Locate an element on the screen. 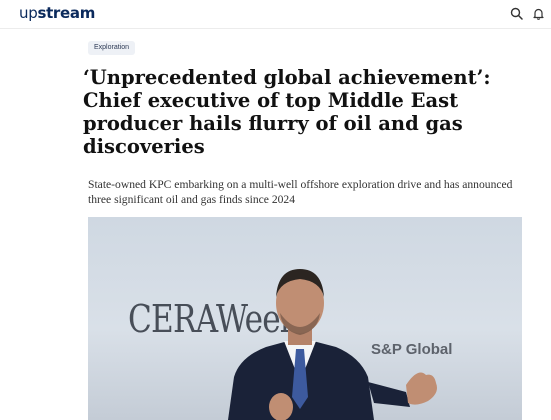 The height and width of the screenshot is (420, 551). bell-icon is located at coordinates (538, 13).